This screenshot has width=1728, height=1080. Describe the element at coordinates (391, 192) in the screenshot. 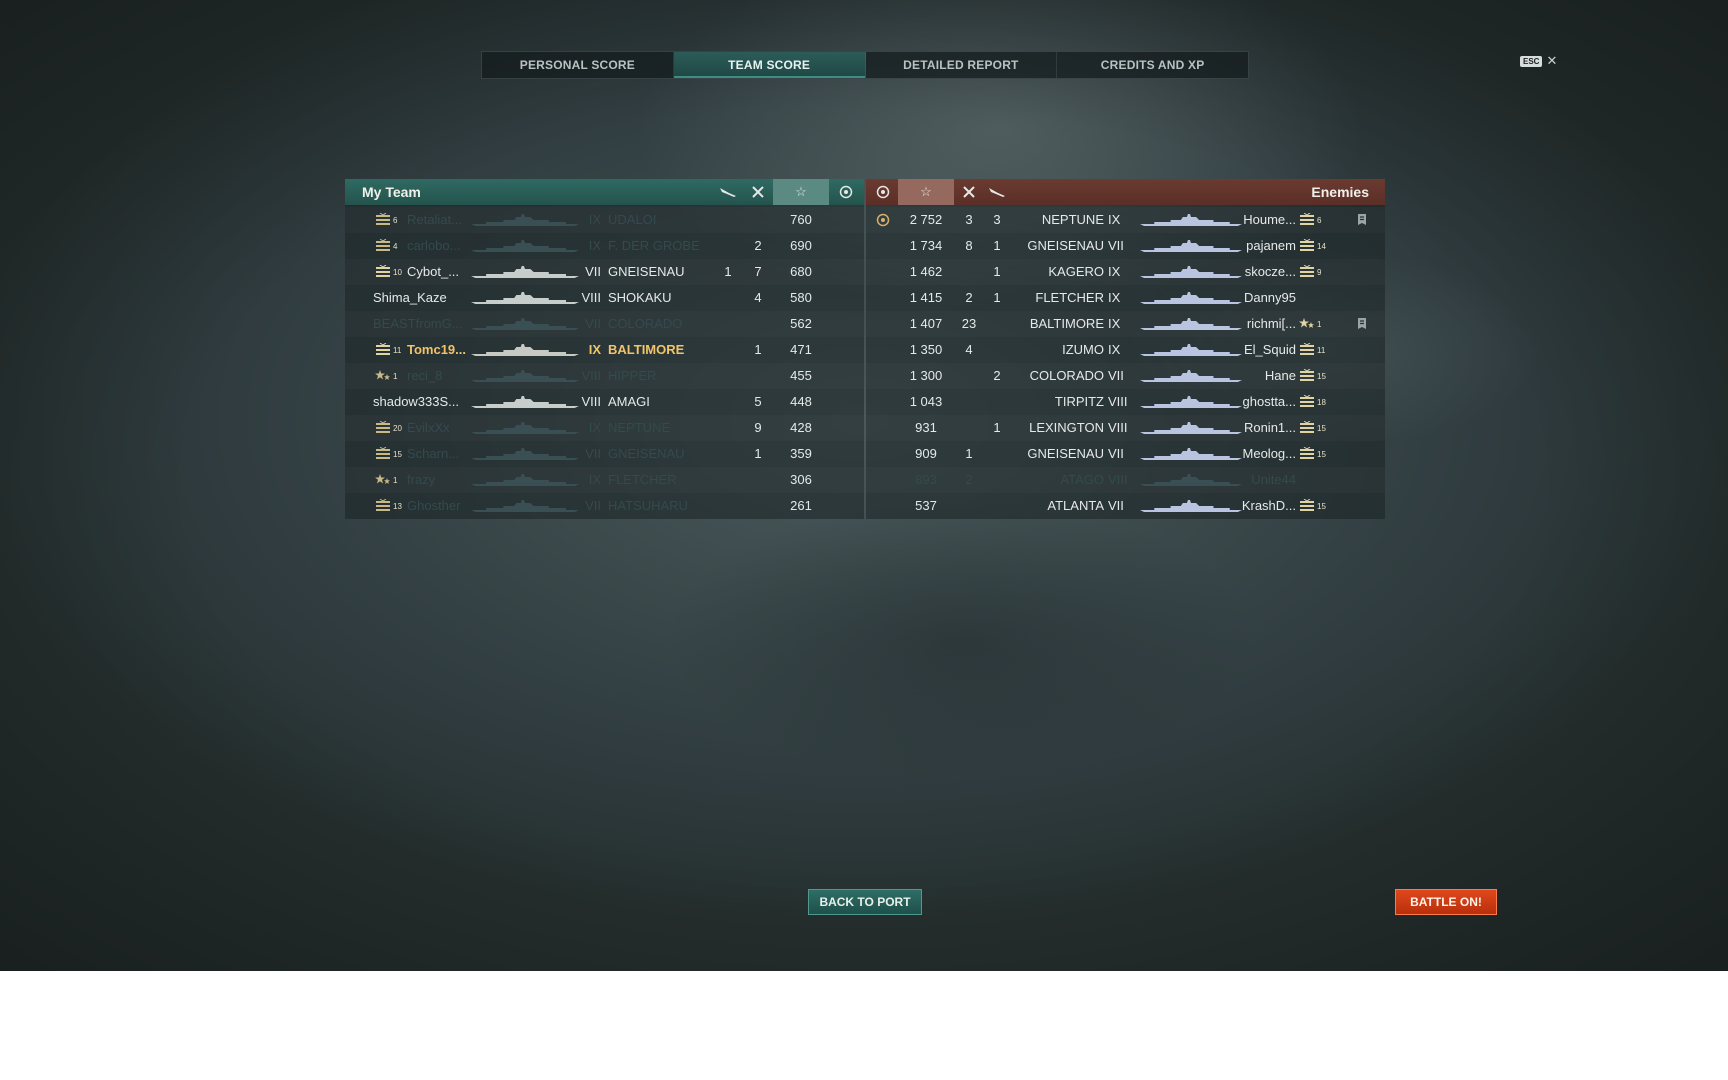

I see `my-team-title: My Team` at that location.